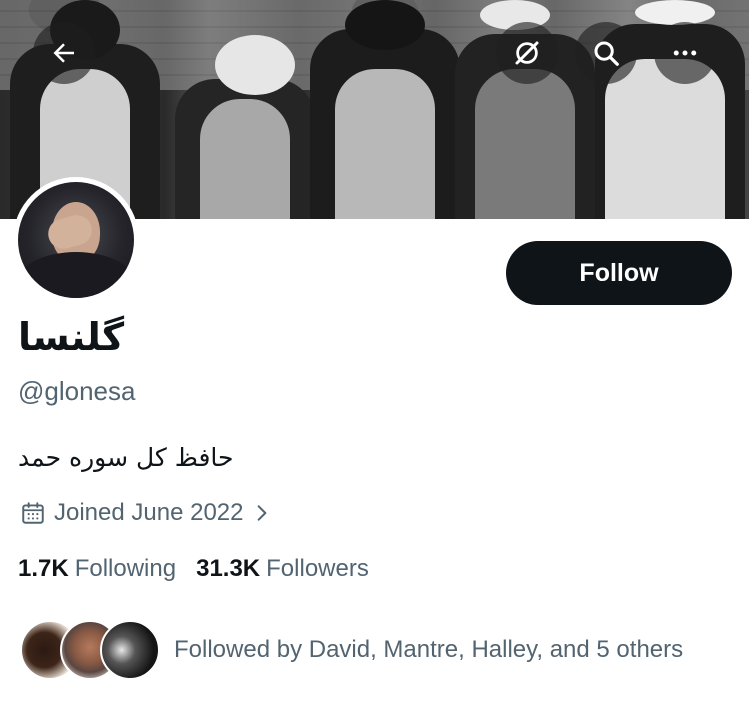 The width and height of the screenshot is (749, 726). I want to click on followers-count: 31.3K, so click(228, 568).